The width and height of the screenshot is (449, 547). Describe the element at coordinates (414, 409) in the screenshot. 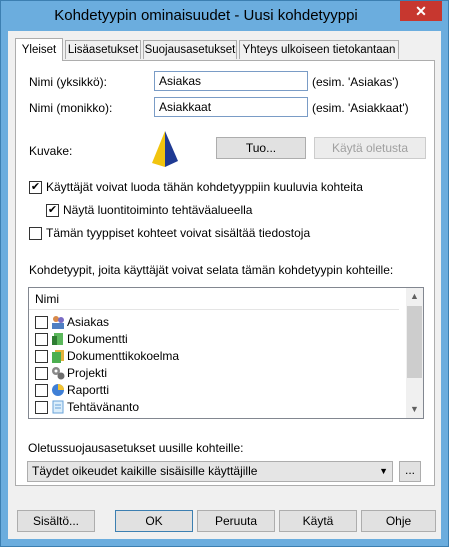

I see `scroll-down-icon: ▼` at that location.